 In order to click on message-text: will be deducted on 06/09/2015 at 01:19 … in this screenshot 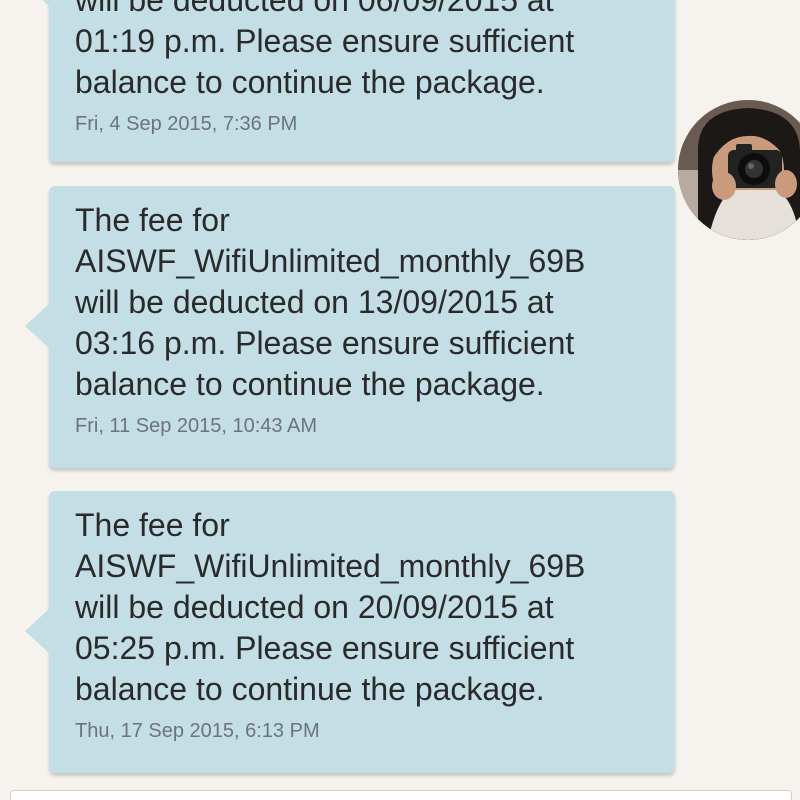, I will do `click(325, 50)`.